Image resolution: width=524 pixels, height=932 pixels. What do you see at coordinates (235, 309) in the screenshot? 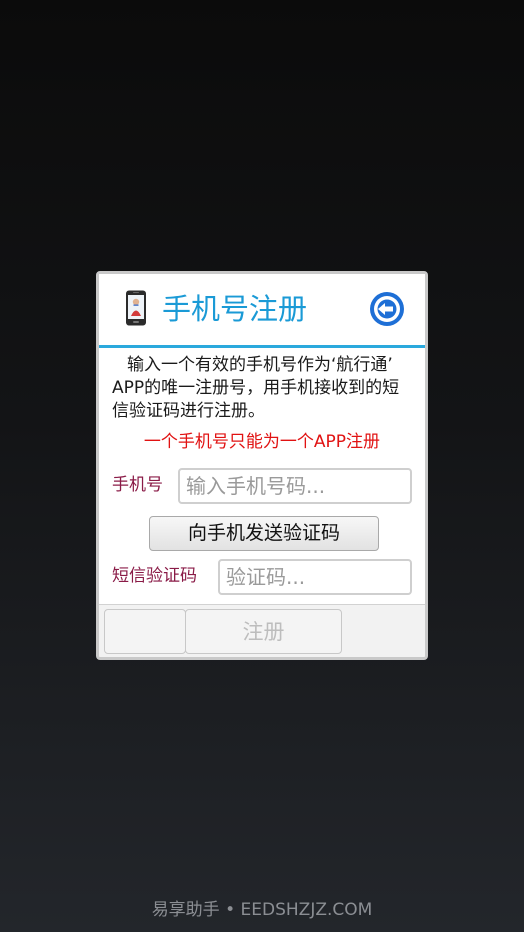
I see `dialog-title: 手机号注册` at bounding box center [235, 309].